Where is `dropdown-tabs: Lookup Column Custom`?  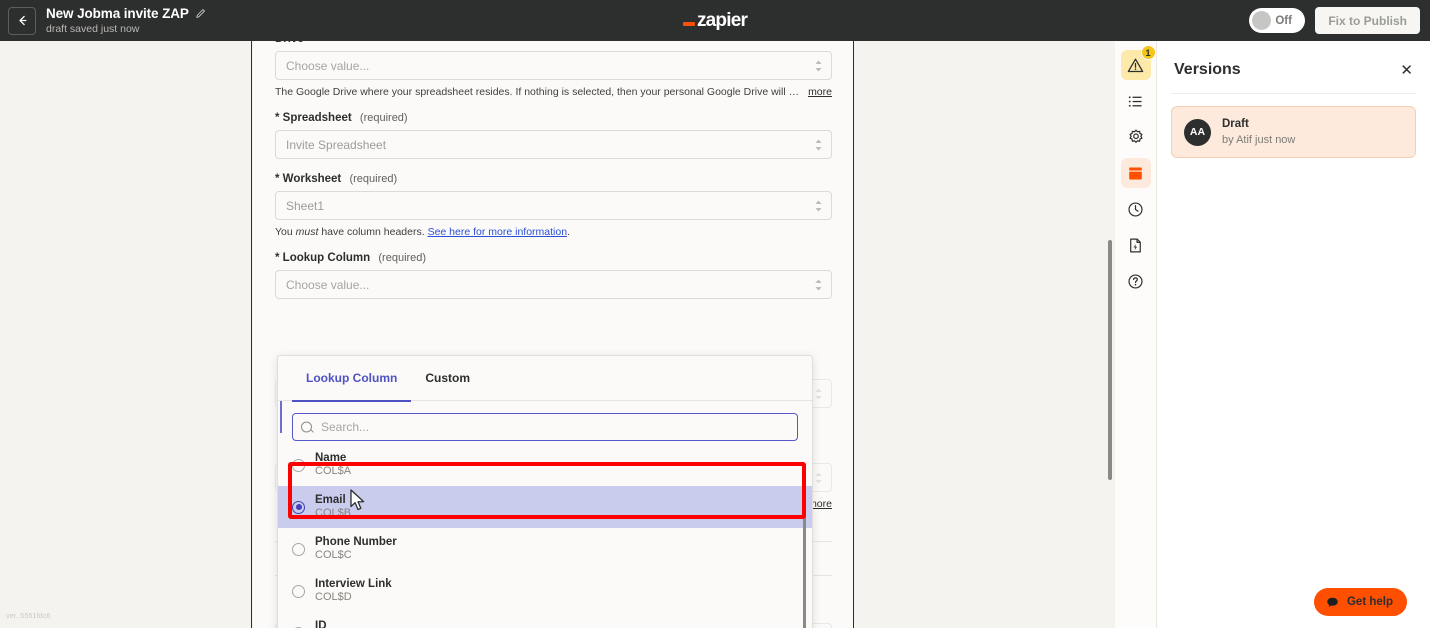 dropdown-tabs: Lookup Column Custom is located at coordinates (545, 379).